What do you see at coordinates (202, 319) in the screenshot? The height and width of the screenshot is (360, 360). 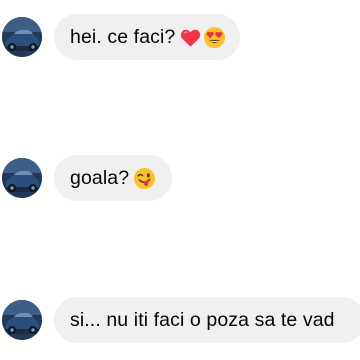 I see `message-text: si... nu iti faci o poza sa te vad` at bounding box center [202, 319].